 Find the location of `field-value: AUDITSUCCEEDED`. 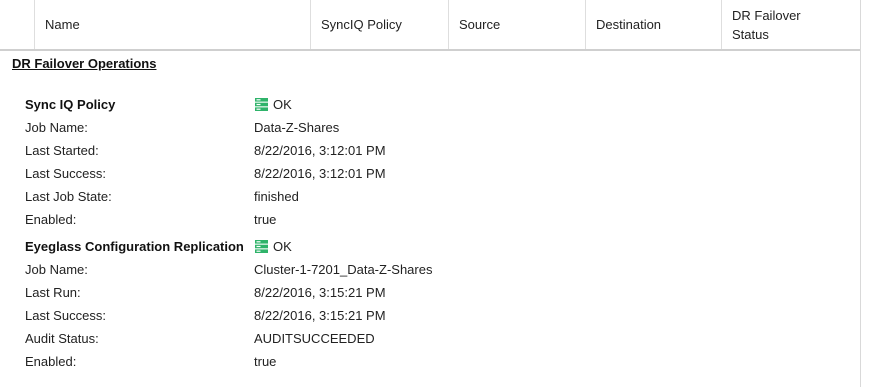

field-value: AUDITSUCCEEDED is located at coordinates (314, 338).